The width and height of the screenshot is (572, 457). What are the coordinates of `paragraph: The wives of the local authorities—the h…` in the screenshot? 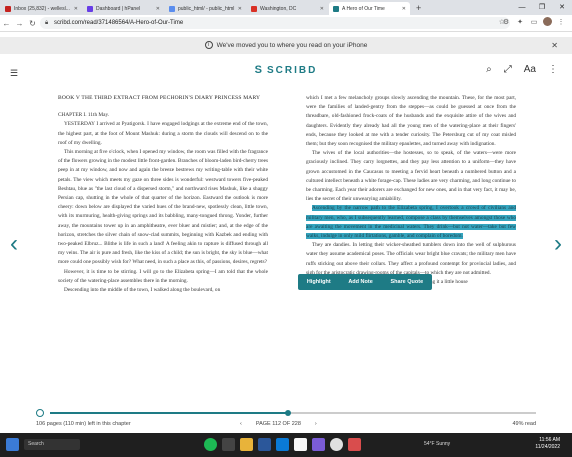 It's located at (411, 176).